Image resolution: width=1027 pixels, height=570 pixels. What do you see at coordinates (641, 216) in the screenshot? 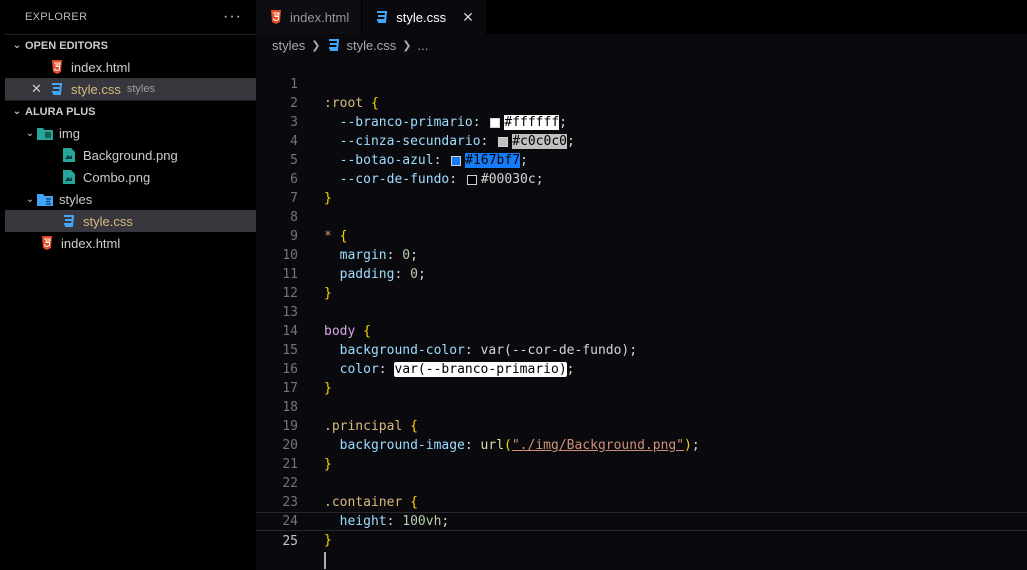
I see `code-line: 8 * {` at bounding box center [641, 216].